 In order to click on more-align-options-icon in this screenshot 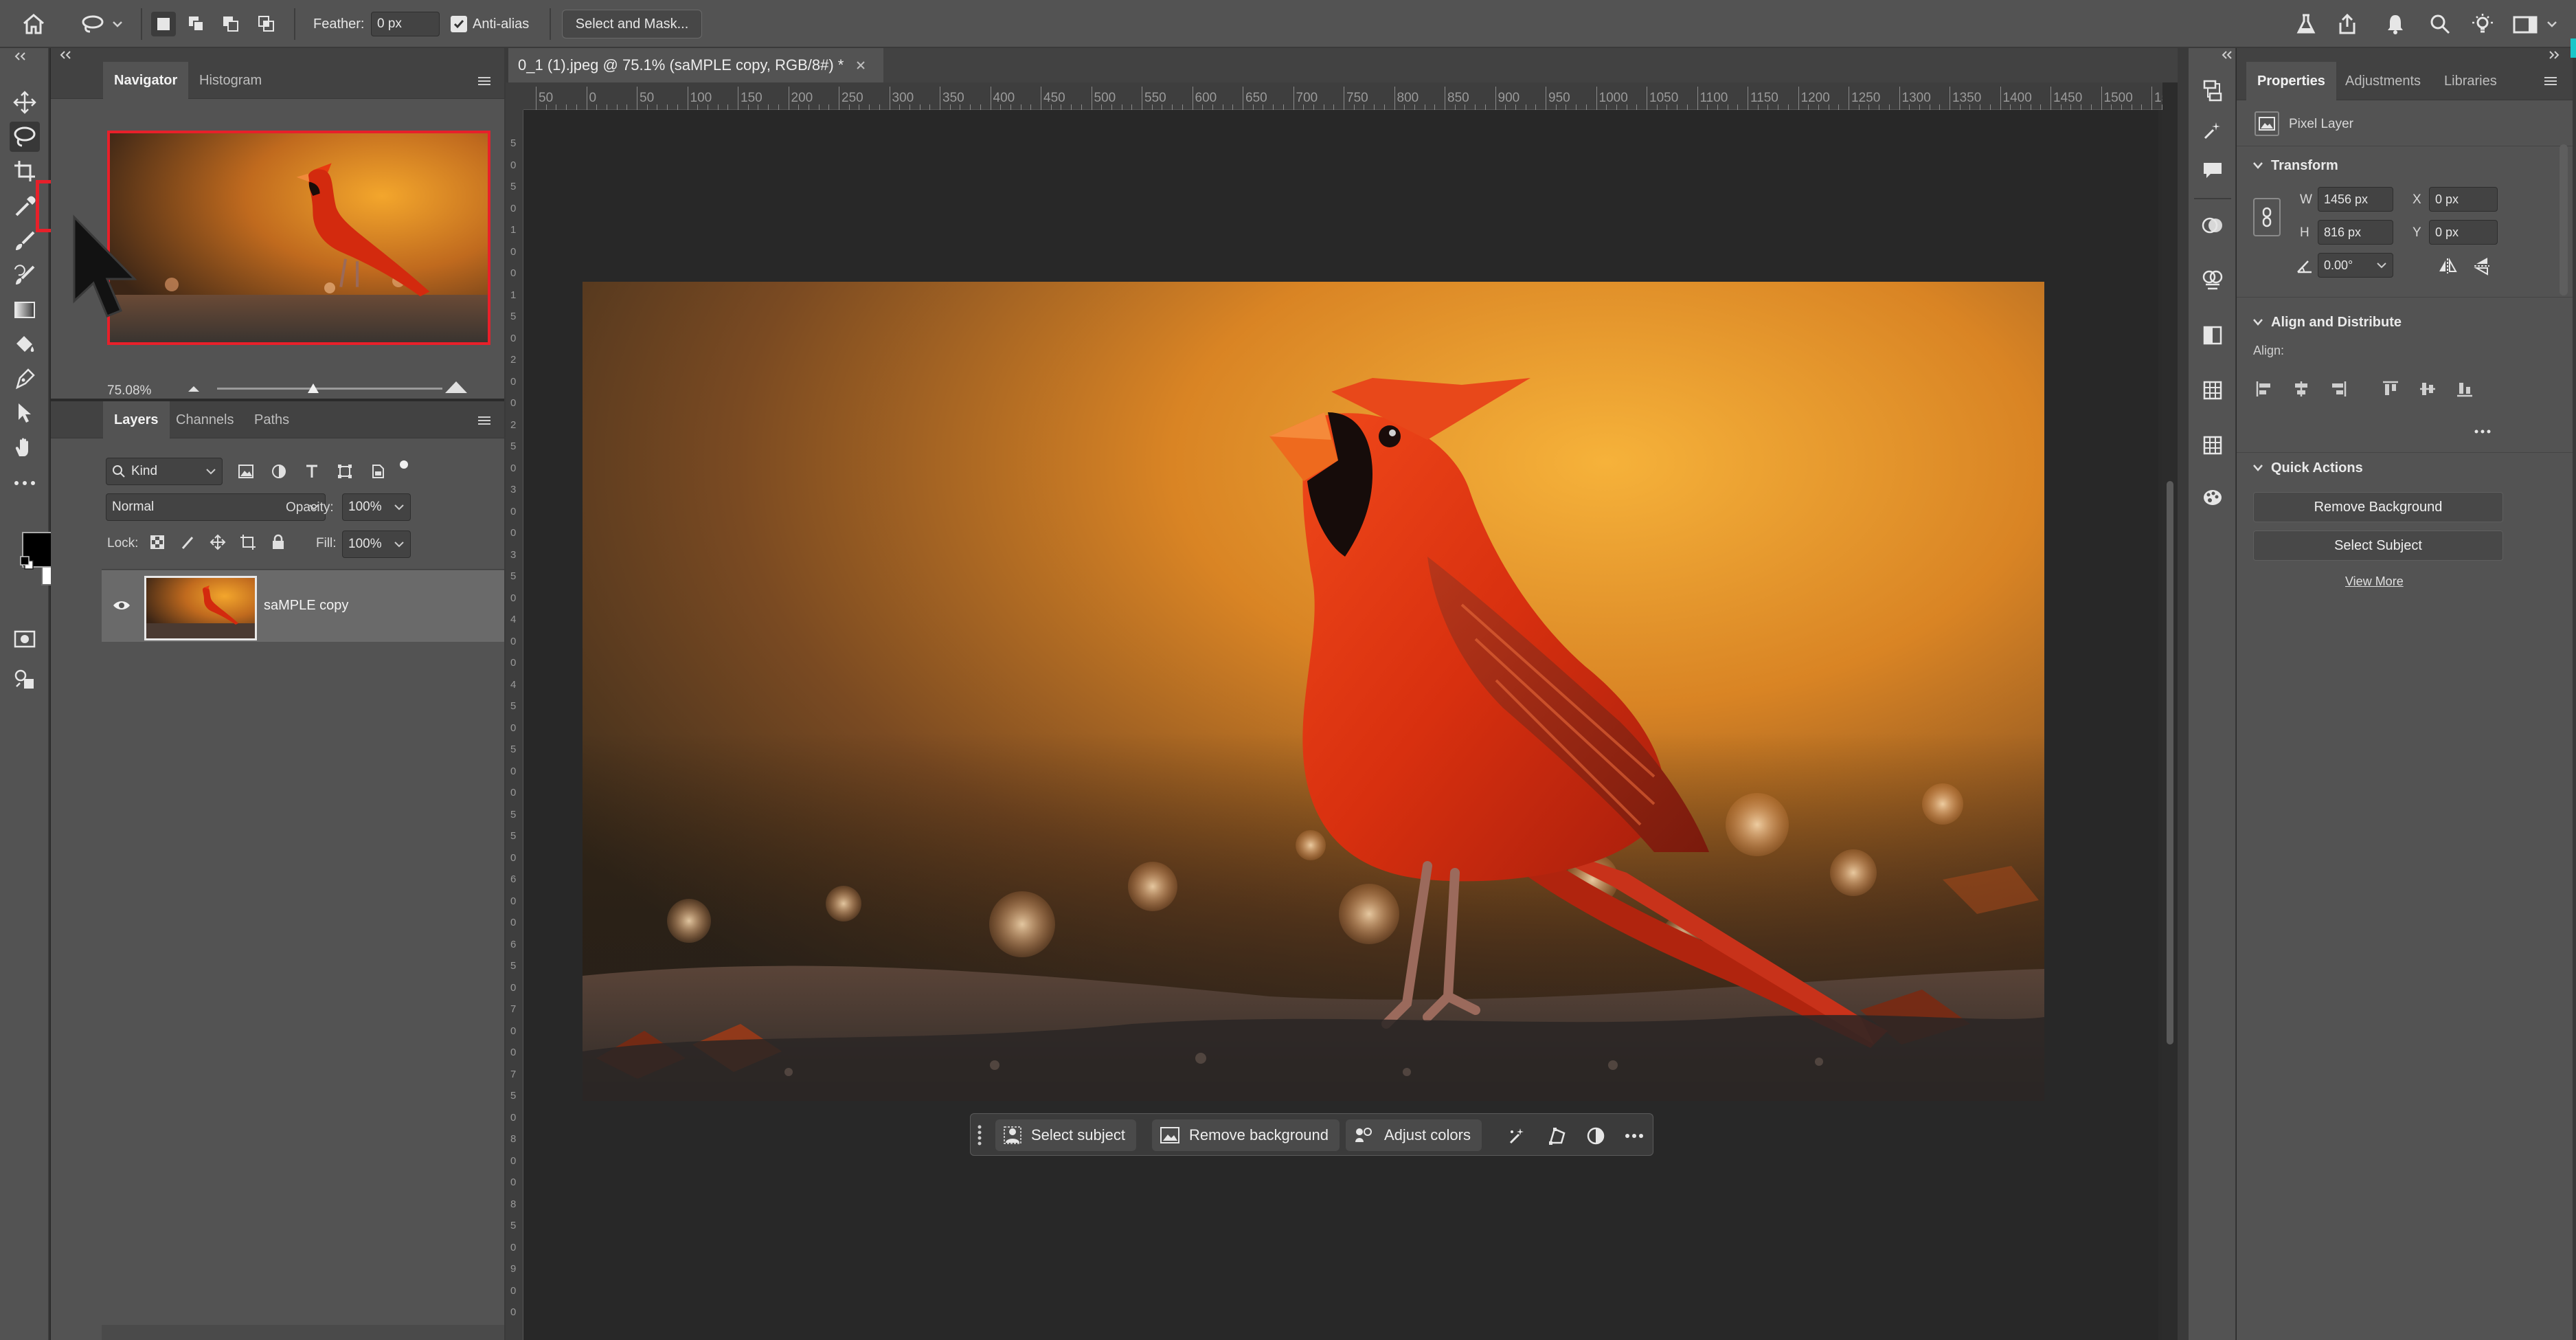, I will do `click(2482, 432)`.